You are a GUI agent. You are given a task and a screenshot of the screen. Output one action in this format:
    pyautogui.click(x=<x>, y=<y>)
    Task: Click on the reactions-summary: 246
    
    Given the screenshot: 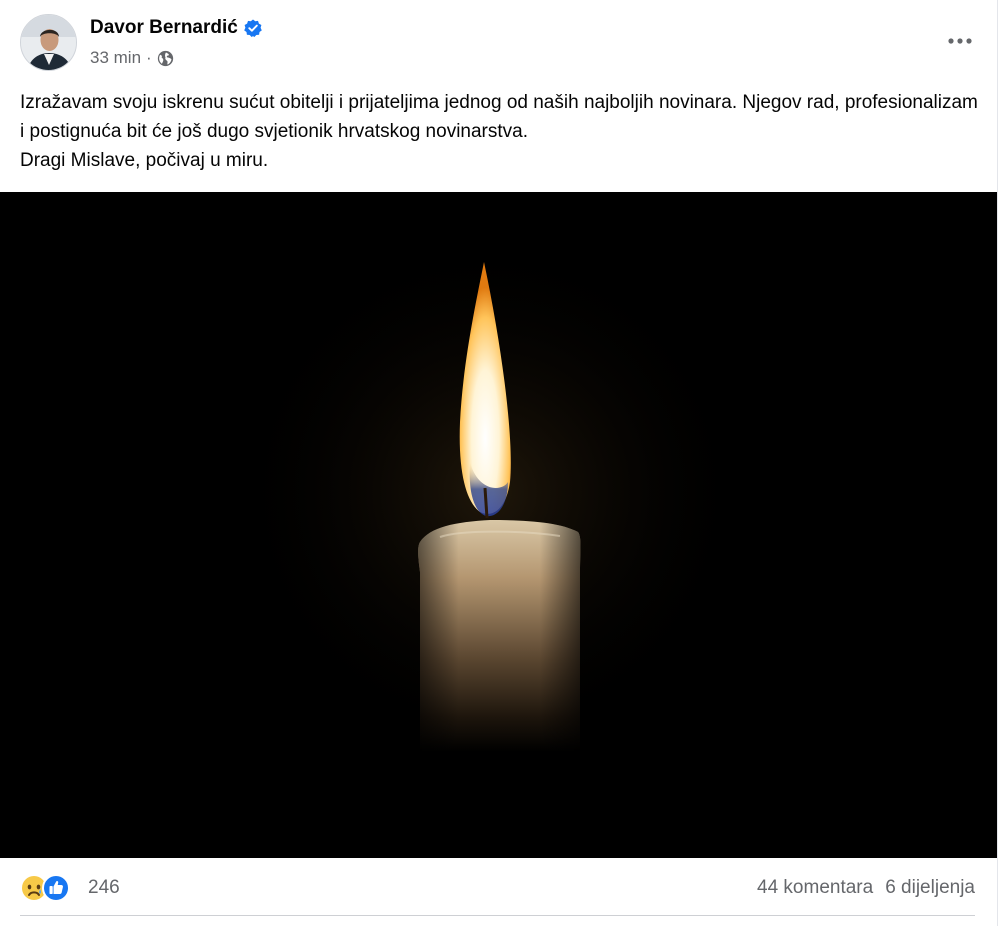 What is the action you would take?
    pyautogui.click(x=70, y=888)
    